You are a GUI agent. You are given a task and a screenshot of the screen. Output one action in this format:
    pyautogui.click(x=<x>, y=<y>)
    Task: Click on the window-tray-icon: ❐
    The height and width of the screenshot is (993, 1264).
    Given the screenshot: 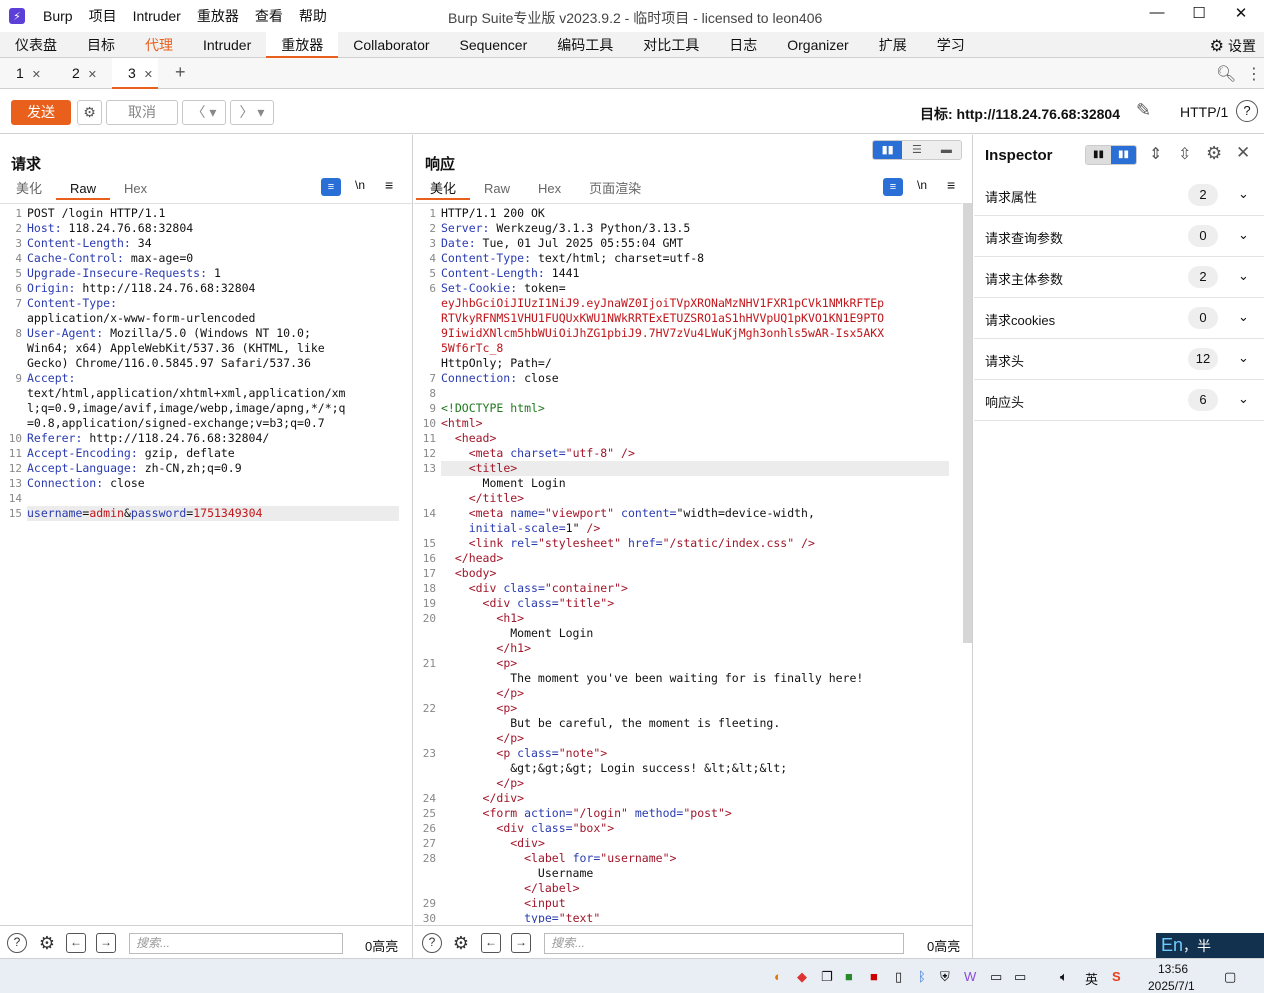 What is the action you would take?
    pyautogui.click(x=827, y=977)
    